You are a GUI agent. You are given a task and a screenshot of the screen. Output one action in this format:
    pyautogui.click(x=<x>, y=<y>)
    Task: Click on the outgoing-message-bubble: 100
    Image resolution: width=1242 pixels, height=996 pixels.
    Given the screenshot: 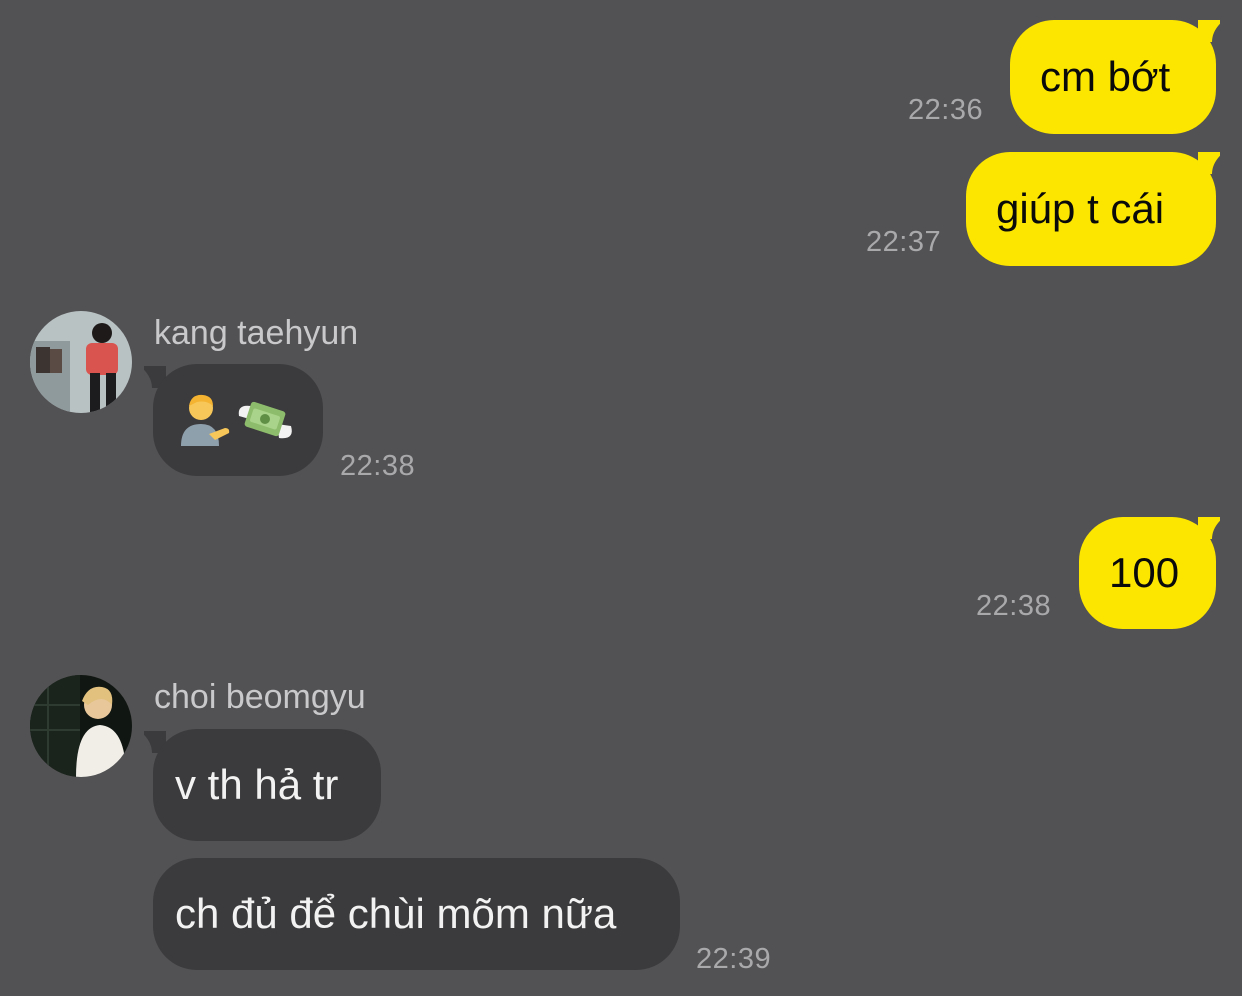 What is the action you would take?
    pyautogui.click(x=1147, y=573)
    